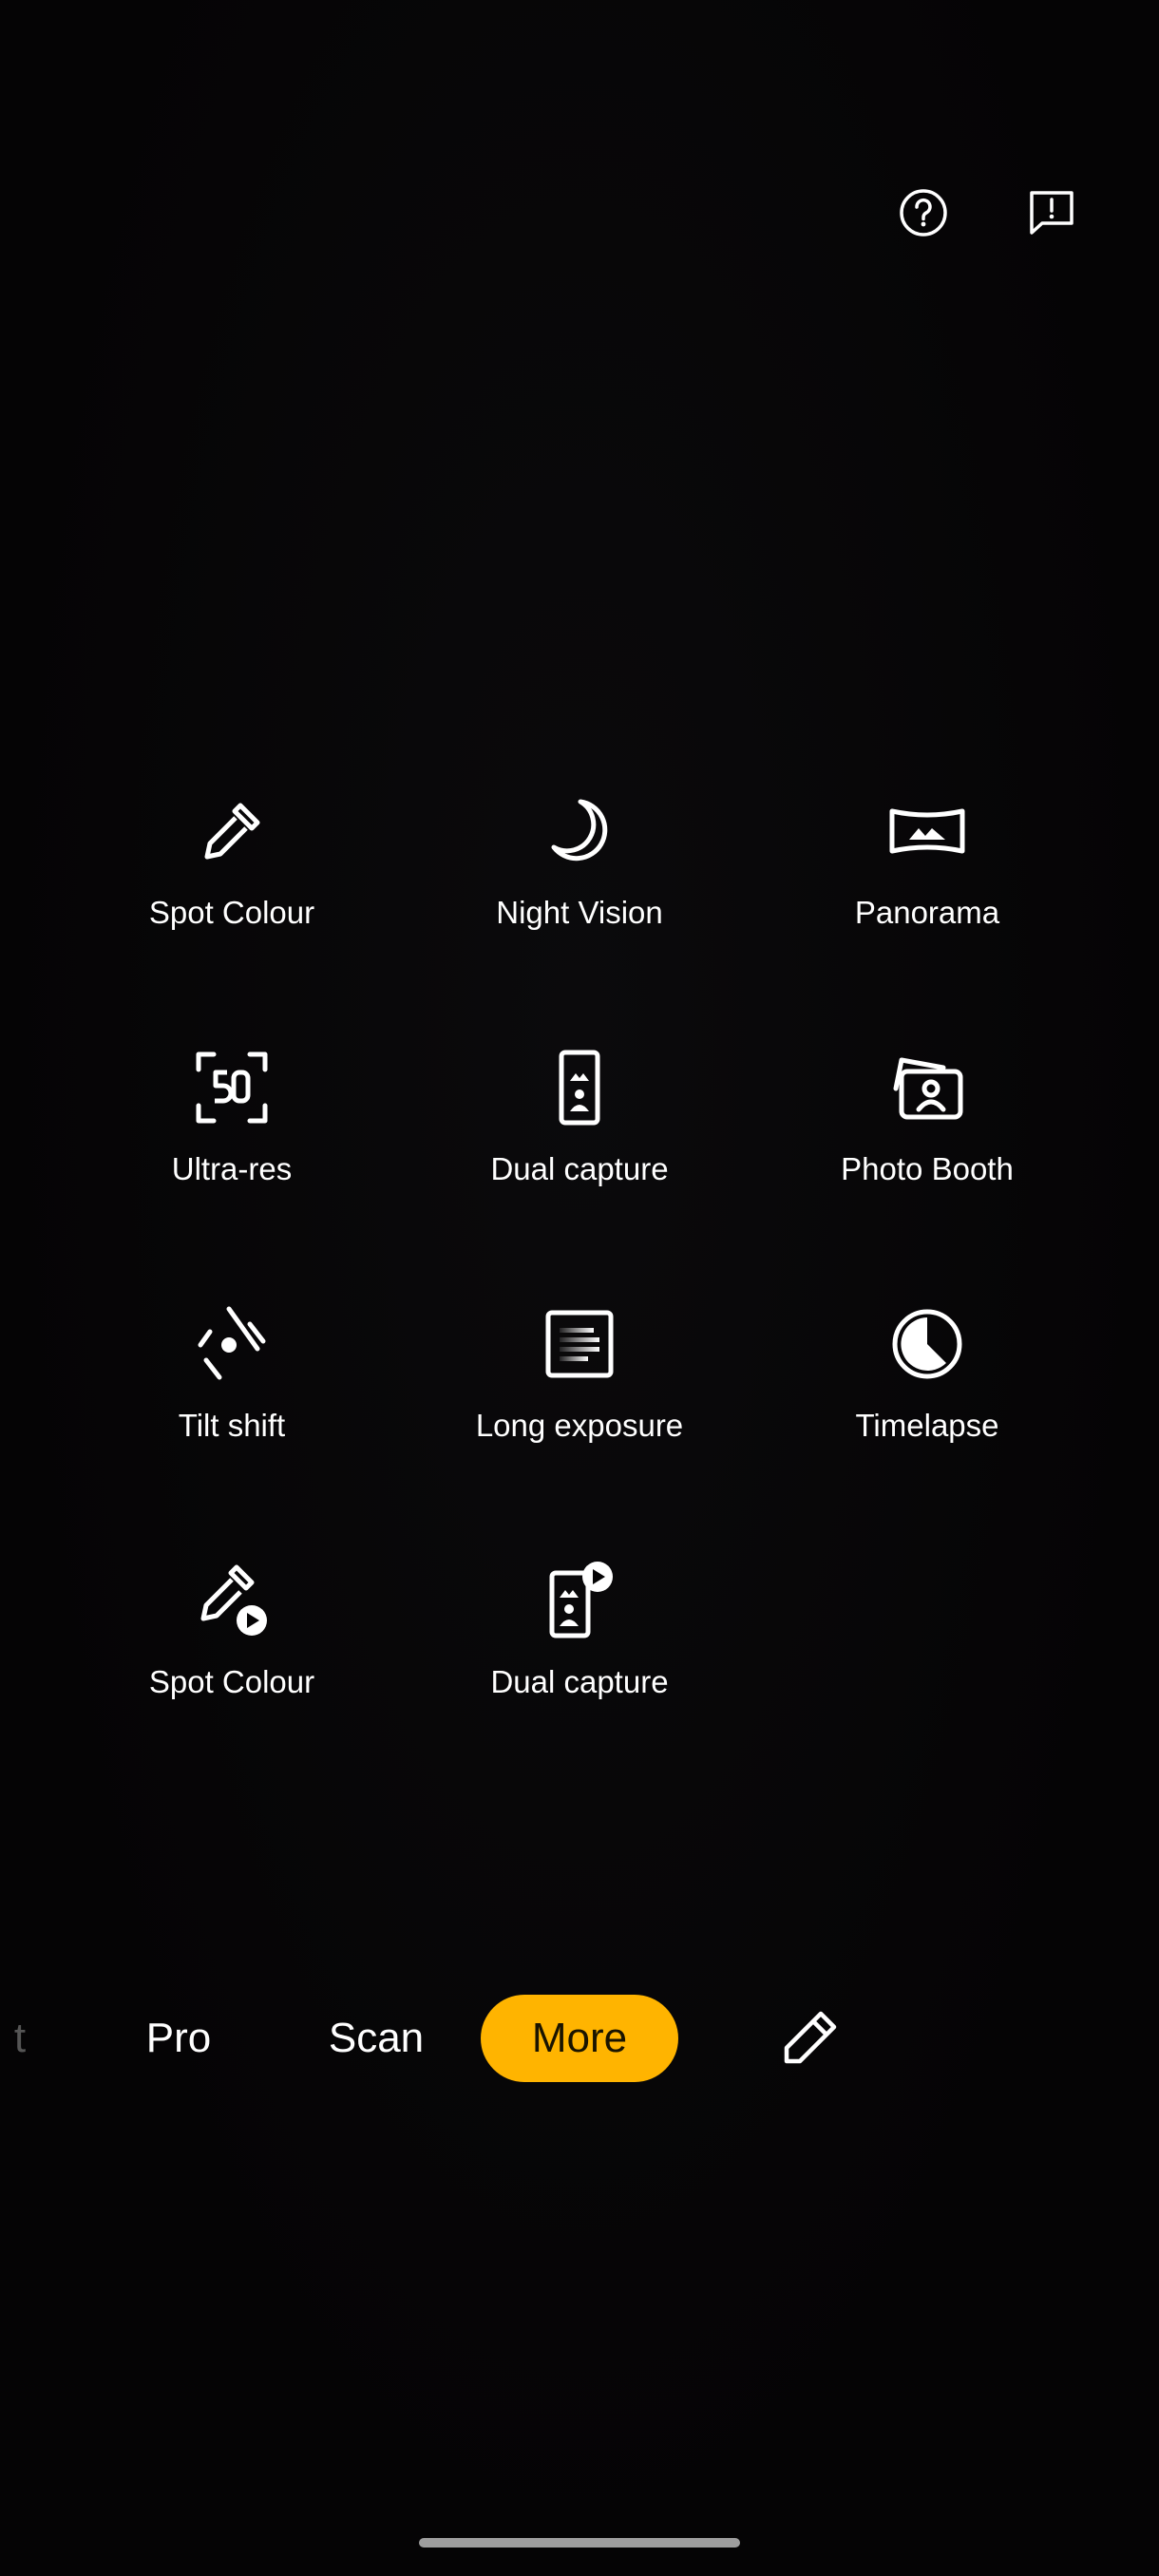  What do you see at coordinates (579, 831) in the screenshot?
I see `moon-icon` at bounding box center [579, 831].